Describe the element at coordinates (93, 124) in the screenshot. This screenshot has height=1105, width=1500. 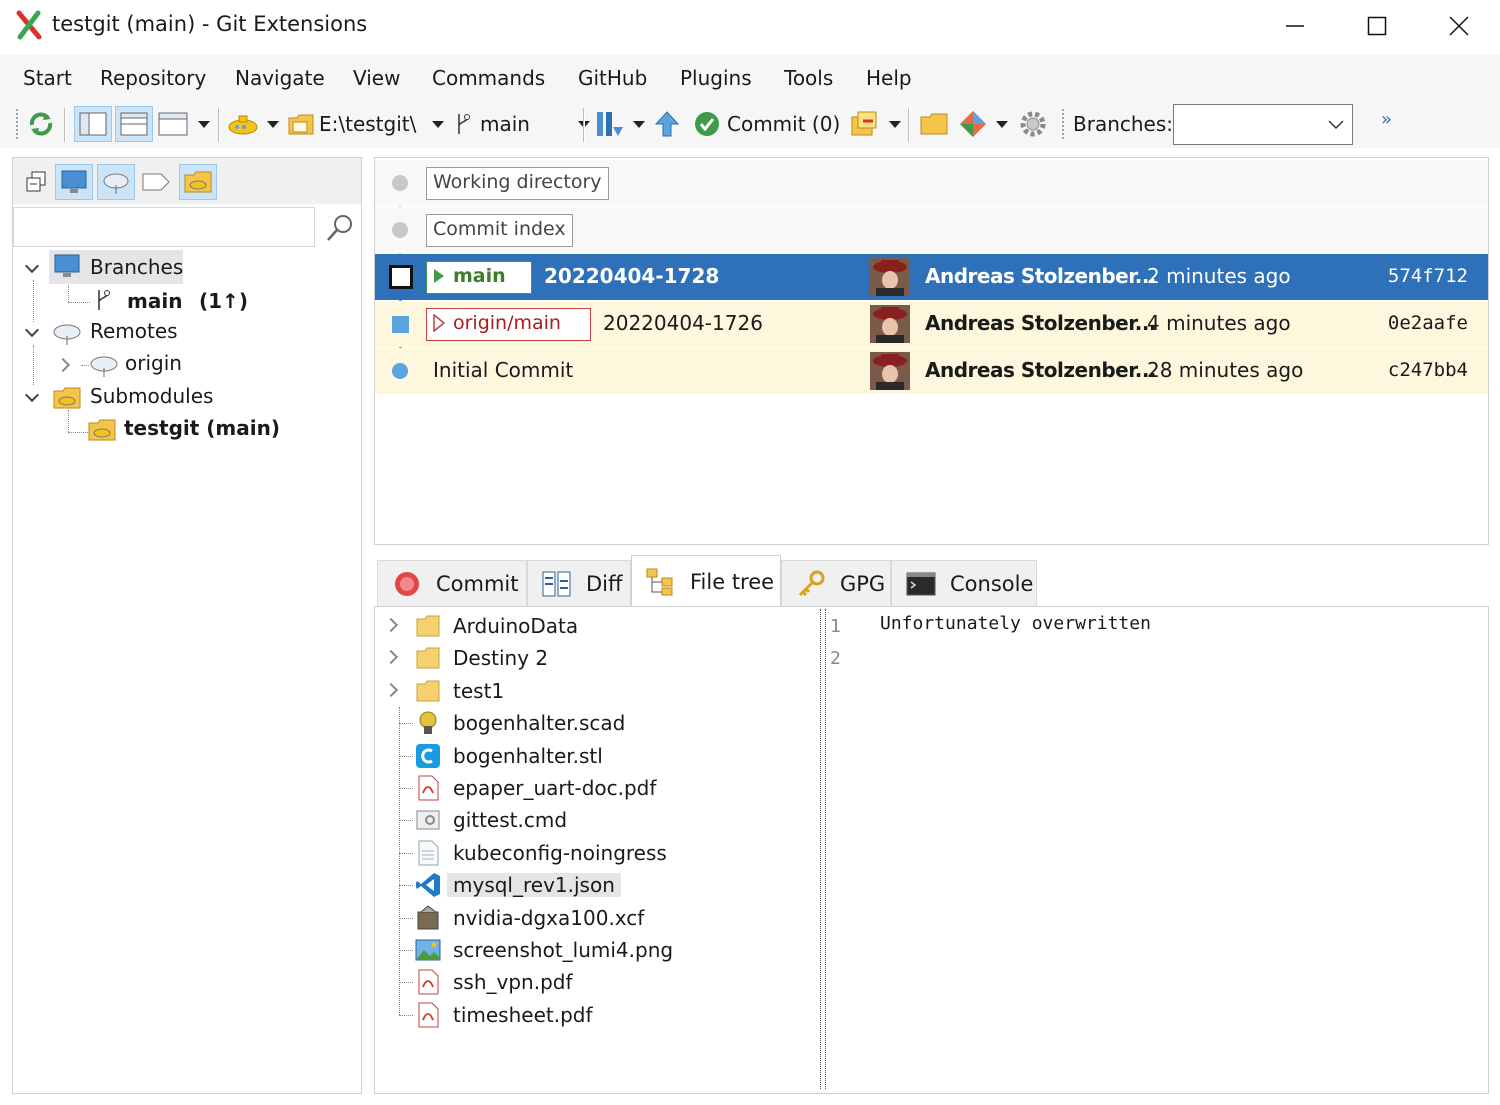
I see `layout-sidebar-button` at that location.